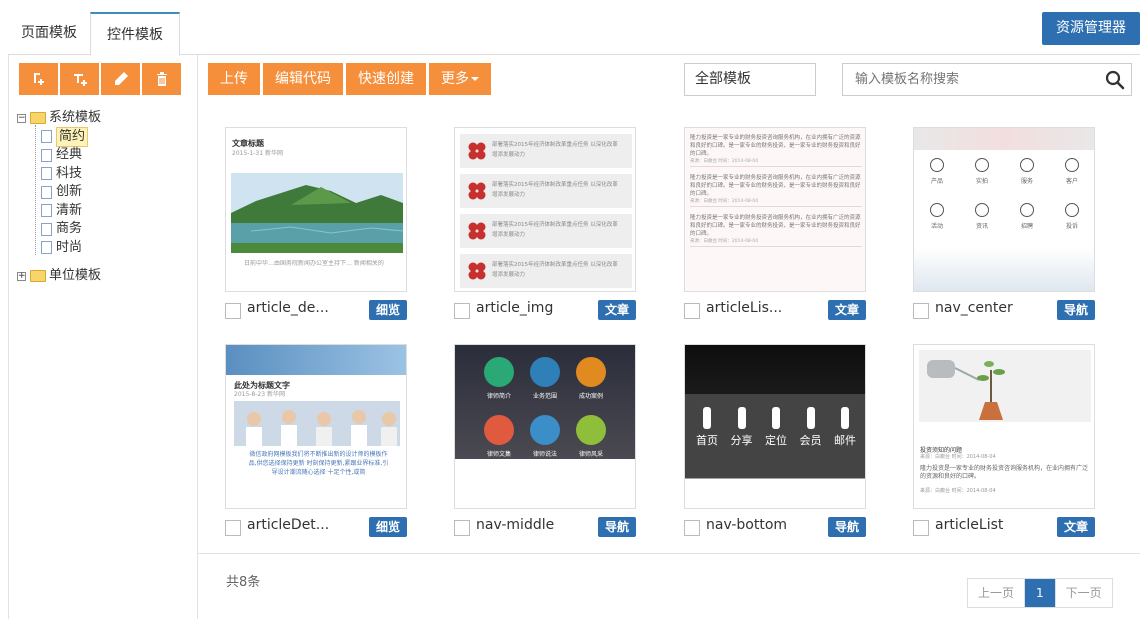 This screenshot has width=1140, height=619. Describe the element at coordinates (71, 211) in the screenshot. I see `tree-item-qingxin: 清新` at that location.